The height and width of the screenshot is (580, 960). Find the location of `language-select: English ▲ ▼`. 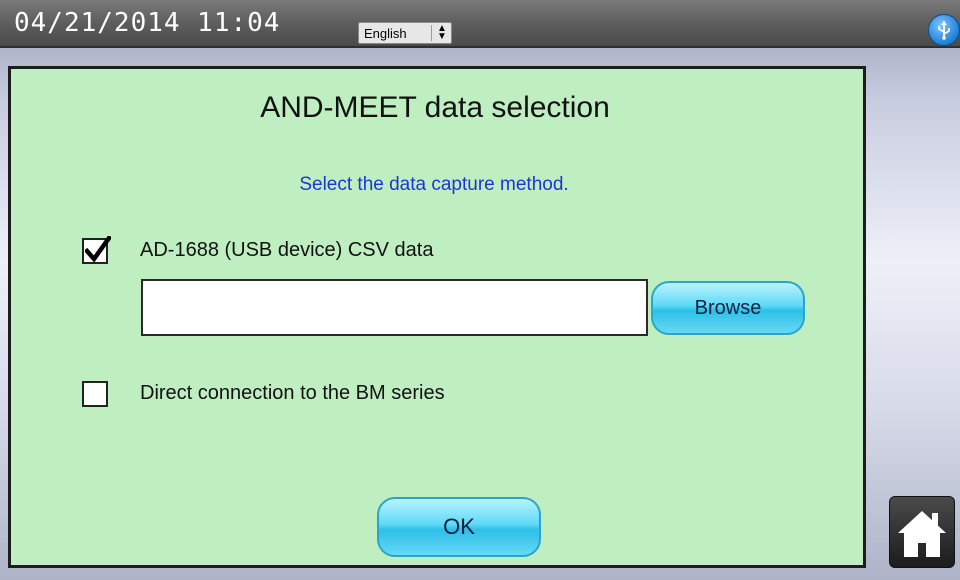

language-select: English ▲ ▼ is located at coordinates (405, 33).